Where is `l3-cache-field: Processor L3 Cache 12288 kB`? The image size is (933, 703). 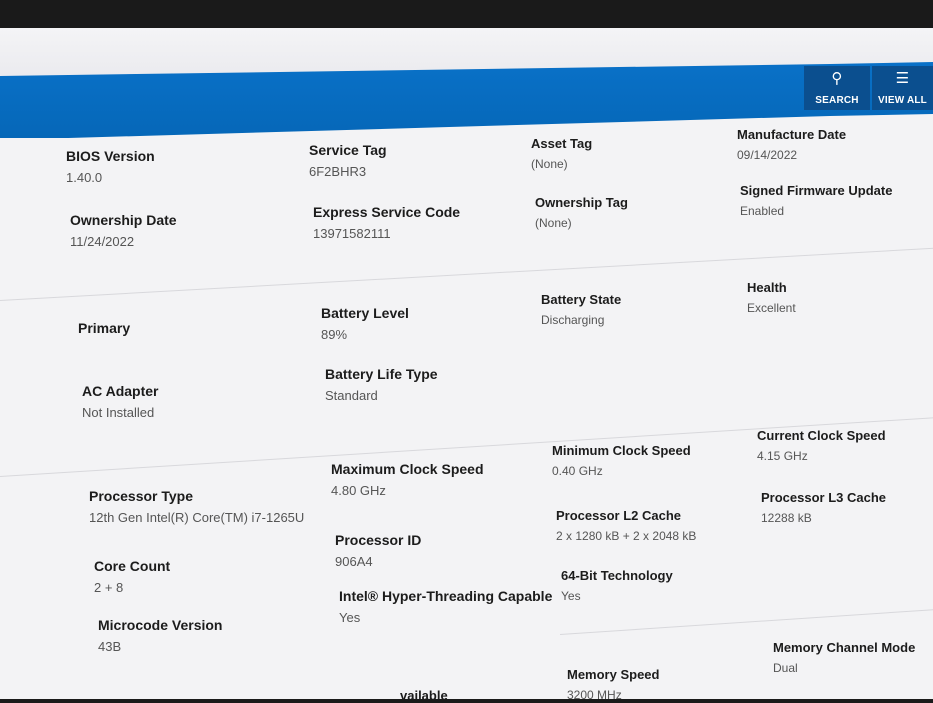
l3-cache-field: Processor L3 Cache 12288 kB is located at coordinates (823, 507).